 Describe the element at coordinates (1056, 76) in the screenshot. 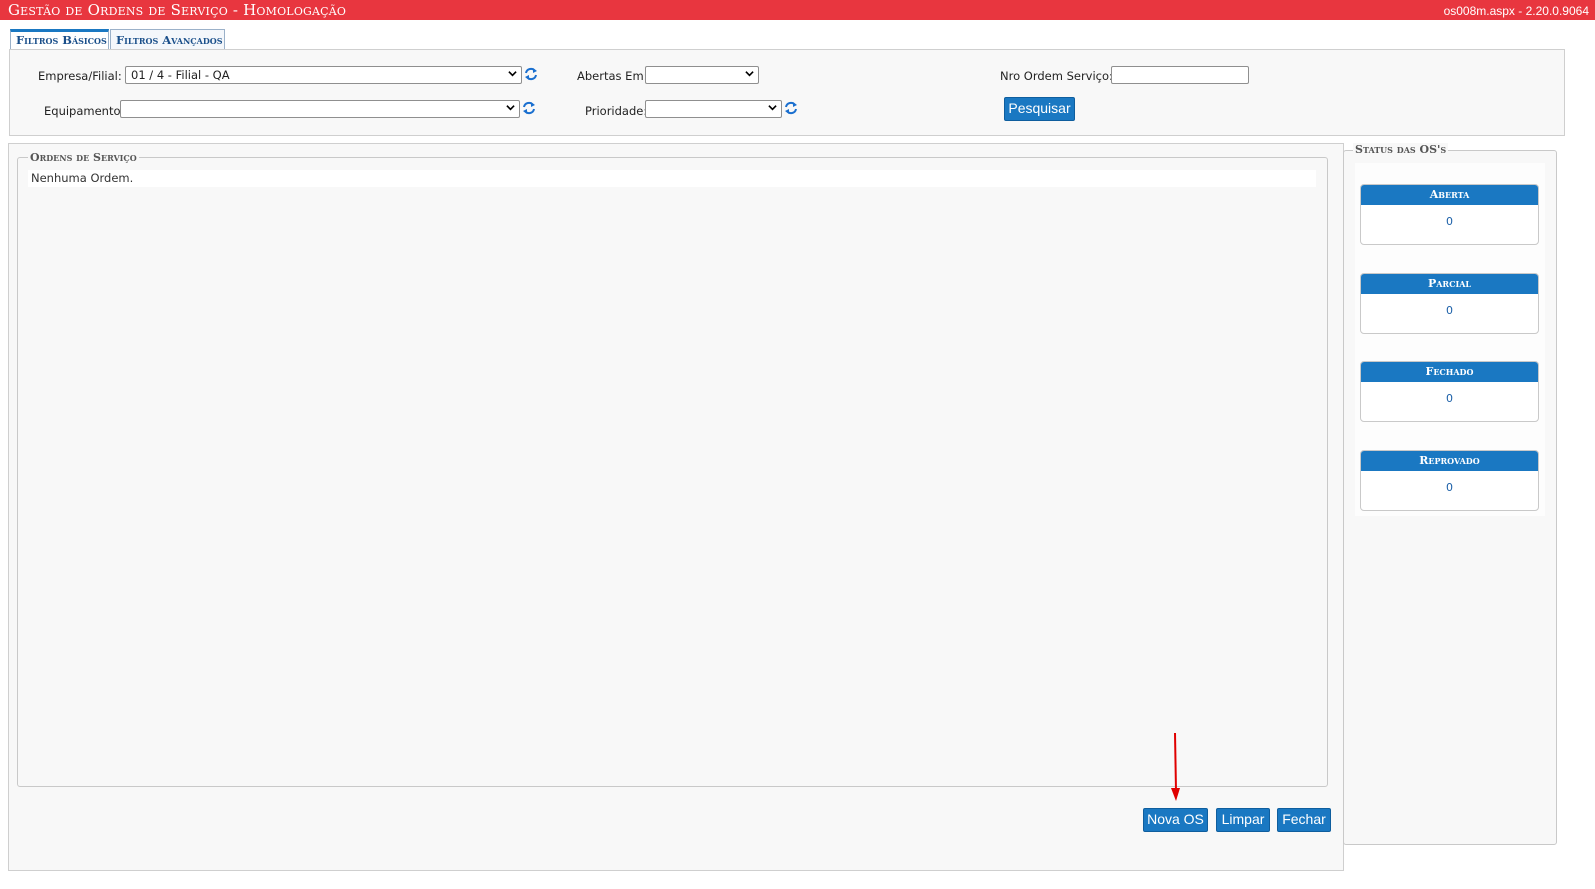

I see `nro-ordem-label: Nro Ordem Serviço:` at that location.